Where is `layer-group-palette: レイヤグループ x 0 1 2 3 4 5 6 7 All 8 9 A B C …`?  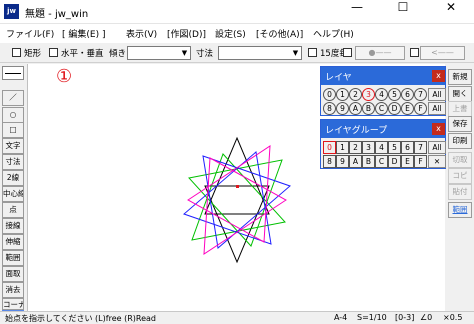
layer-group-palette: レイヤグループ x 0 1 2 3 4 5 6 7 All 8 9 A B C … is located at coordinates (383, 144).